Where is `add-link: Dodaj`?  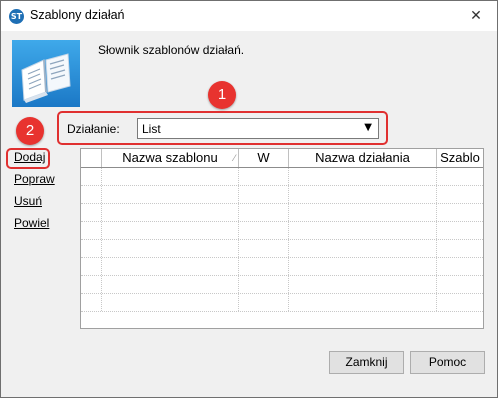
add-link: Dodaj is located at coordinates (29, 157).